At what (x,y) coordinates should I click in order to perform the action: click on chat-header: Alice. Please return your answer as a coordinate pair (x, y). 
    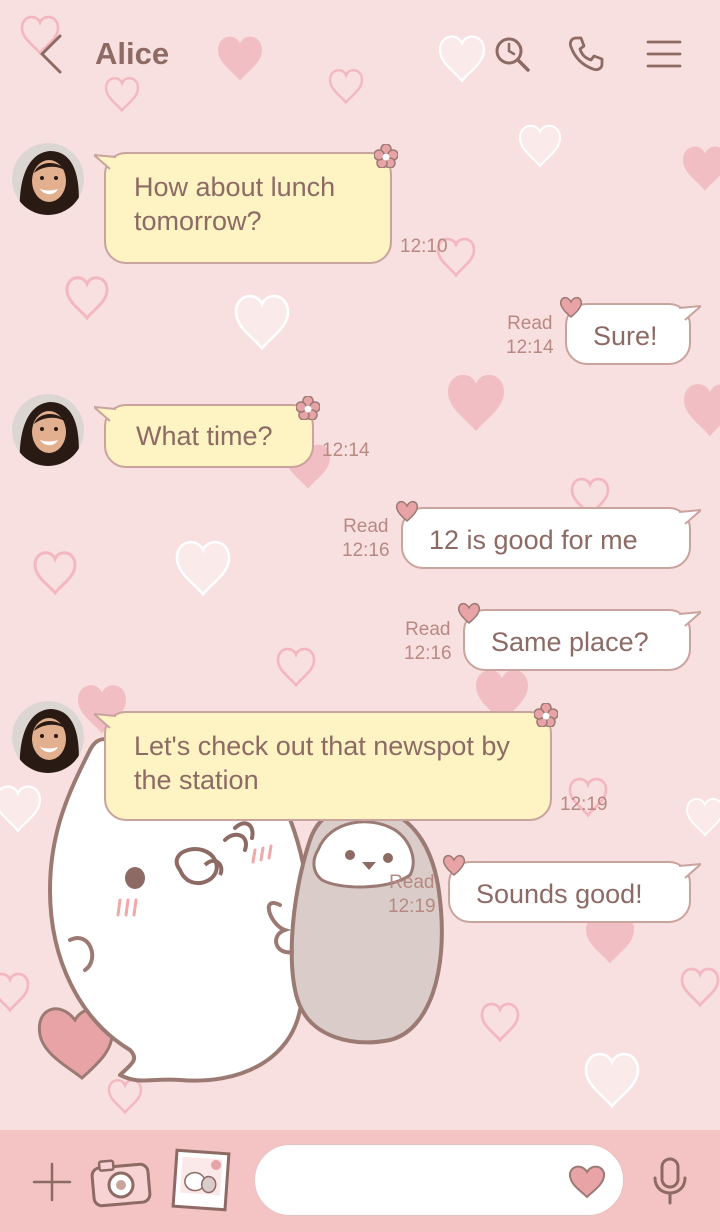
    Looking at the image, I should click on (360, 55).